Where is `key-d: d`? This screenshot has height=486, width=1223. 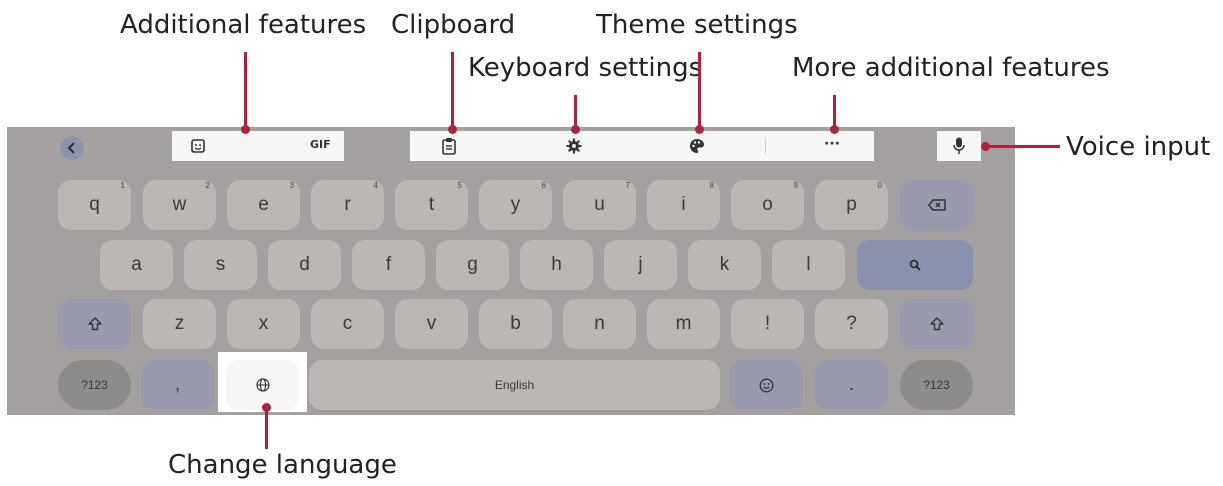 key-d: d is located at coordinates (304, 265).